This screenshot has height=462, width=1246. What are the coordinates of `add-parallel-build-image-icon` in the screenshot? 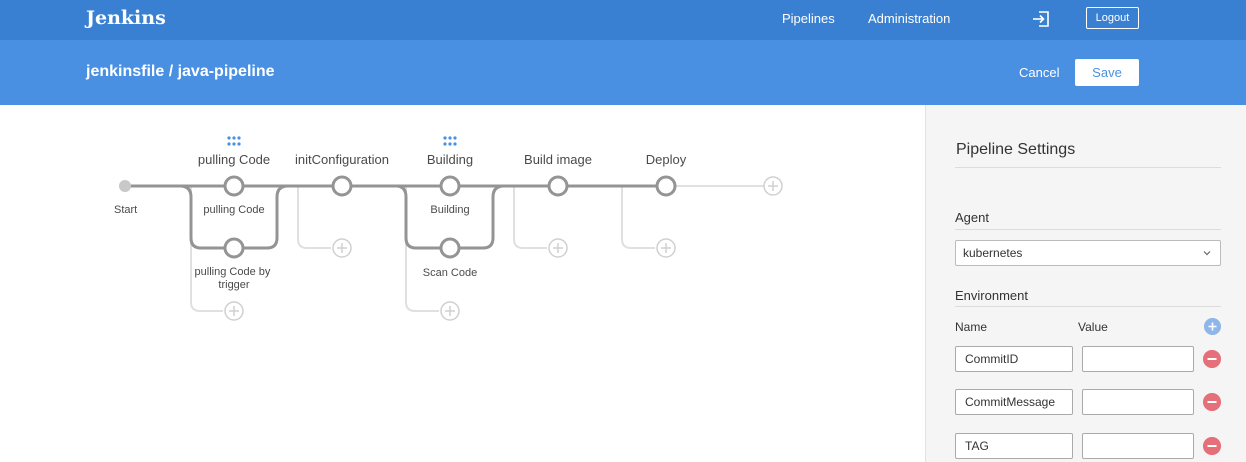 It's located at (558, 248).